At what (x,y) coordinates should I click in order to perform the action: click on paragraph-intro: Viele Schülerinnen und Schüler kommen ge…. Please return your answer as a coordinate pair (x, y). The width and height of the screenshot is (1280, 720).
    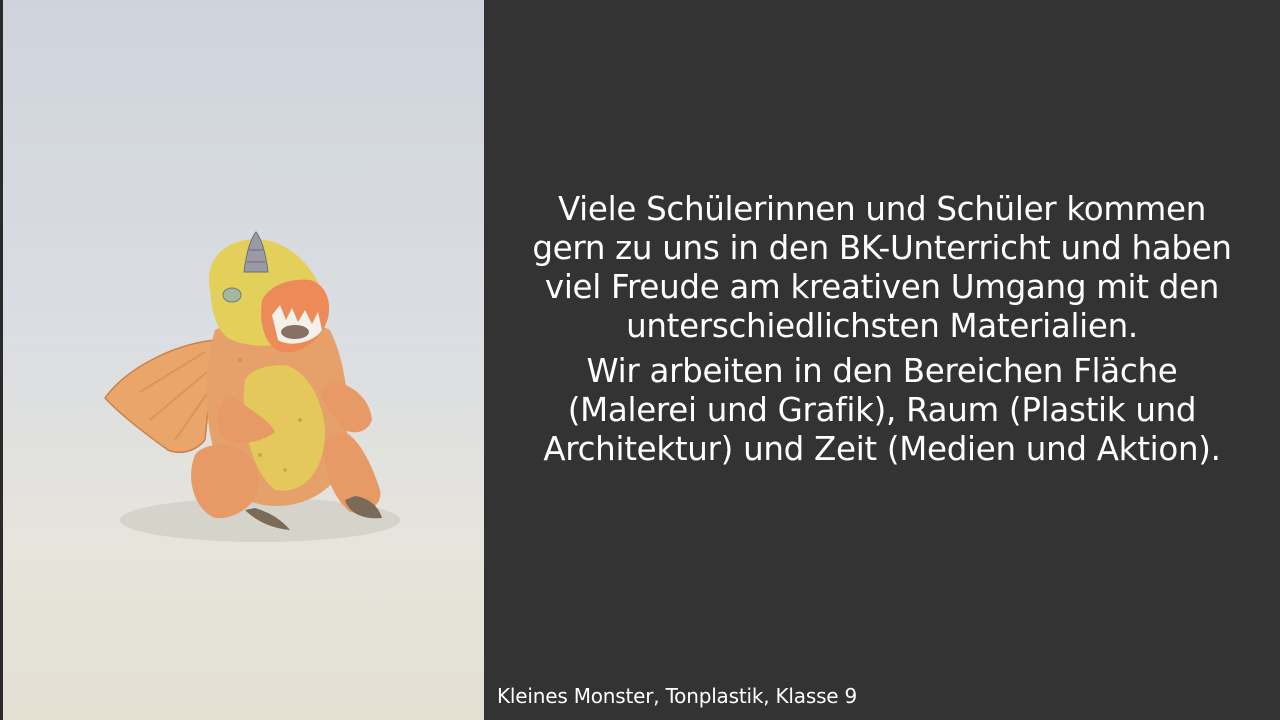
    Looking at the image, I should click on (882, 267).